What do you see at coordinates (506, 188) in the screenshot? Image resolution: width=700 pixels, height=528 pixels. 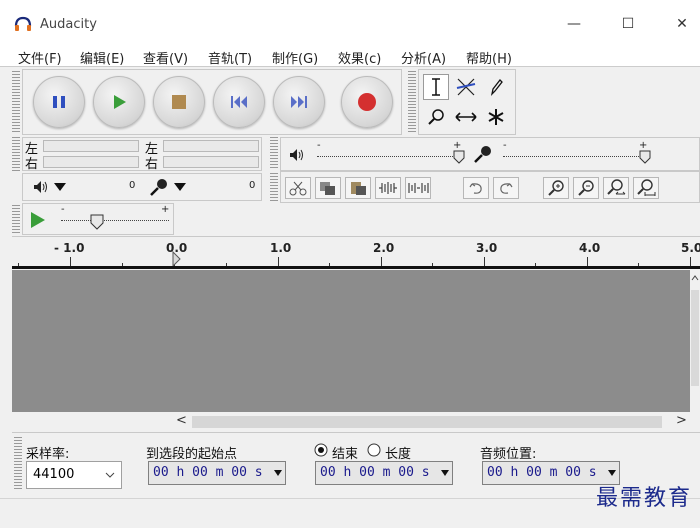 I see `redo-button` at bounding box center [506, 188].